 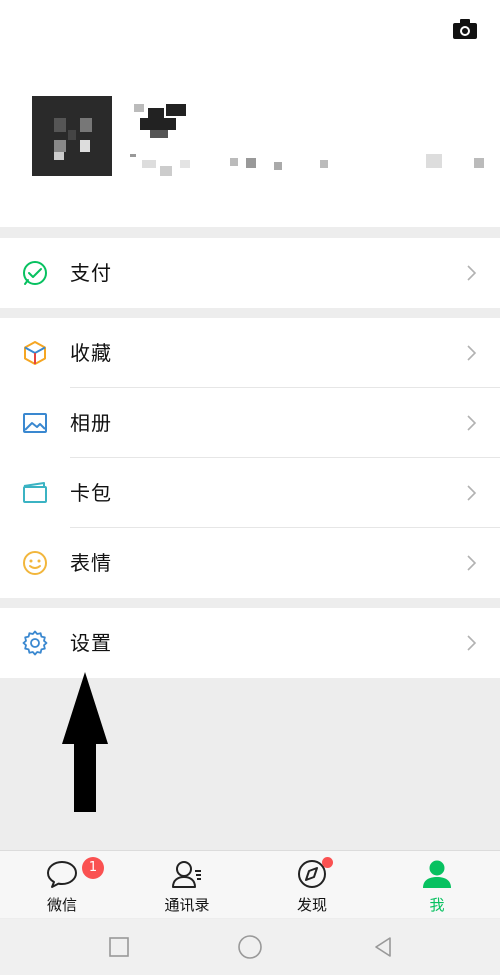 I want to click on home-circle-icon, so click(x=250, y=947).